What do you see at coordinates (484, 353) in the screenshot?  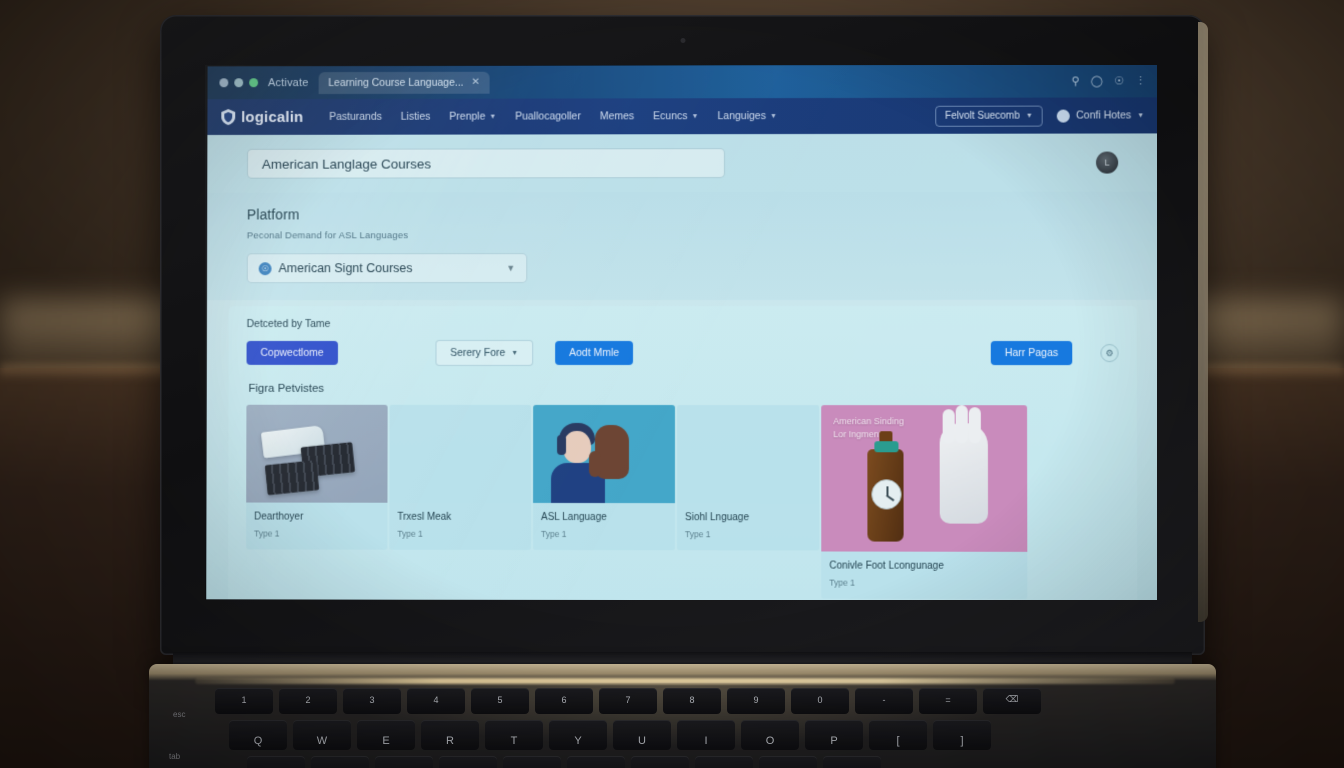 I see `sort-dropdown-button: Serery Fore ▼` at bounding box center [484, 353].